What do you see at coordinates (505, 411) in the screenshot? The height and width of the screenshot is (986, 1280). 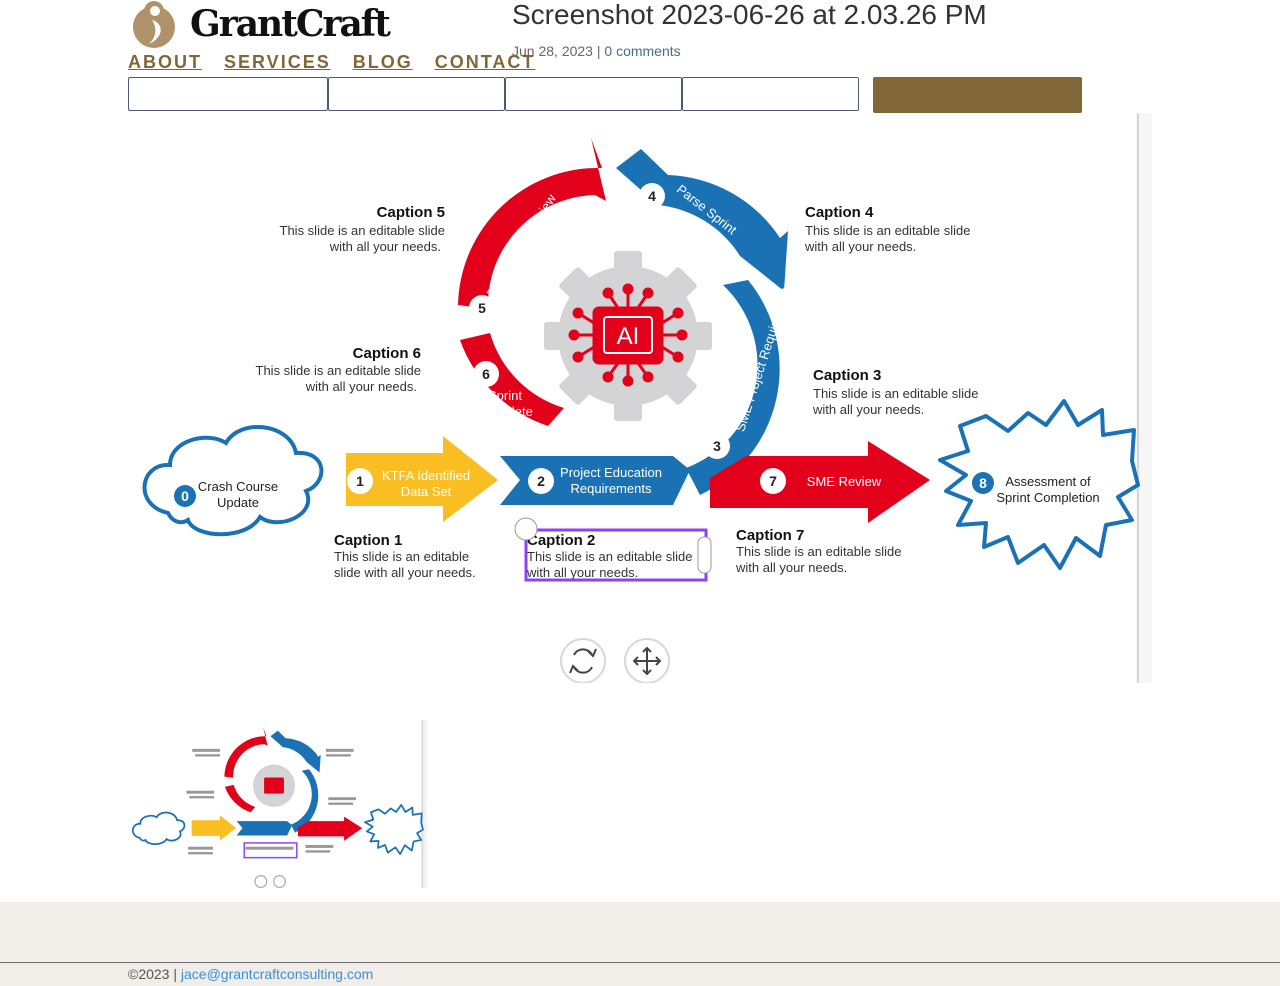 I see `step-6-label-line-2: Complete` at bounding box center [505, 411].